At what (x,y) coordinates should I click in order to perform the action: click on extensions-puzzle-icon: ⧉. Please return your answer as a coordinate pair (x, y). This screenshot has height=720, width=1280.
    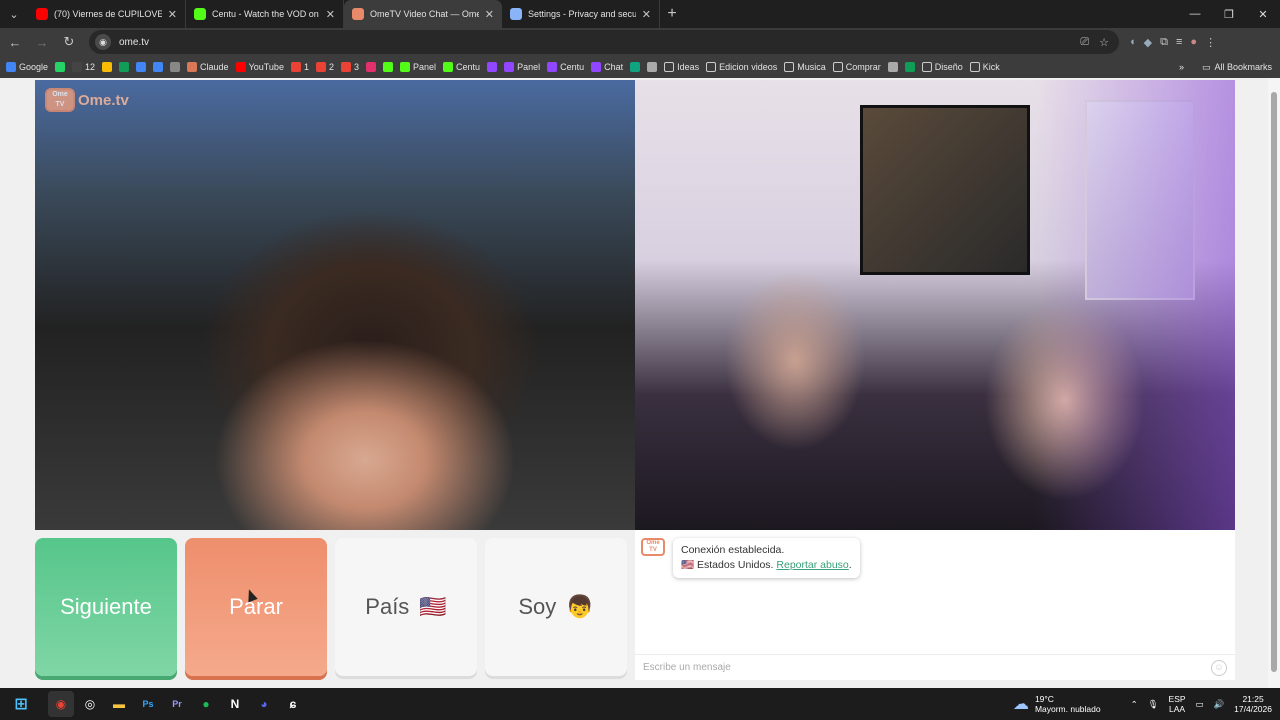
    Looking at the image, I should click on (1164, 42).